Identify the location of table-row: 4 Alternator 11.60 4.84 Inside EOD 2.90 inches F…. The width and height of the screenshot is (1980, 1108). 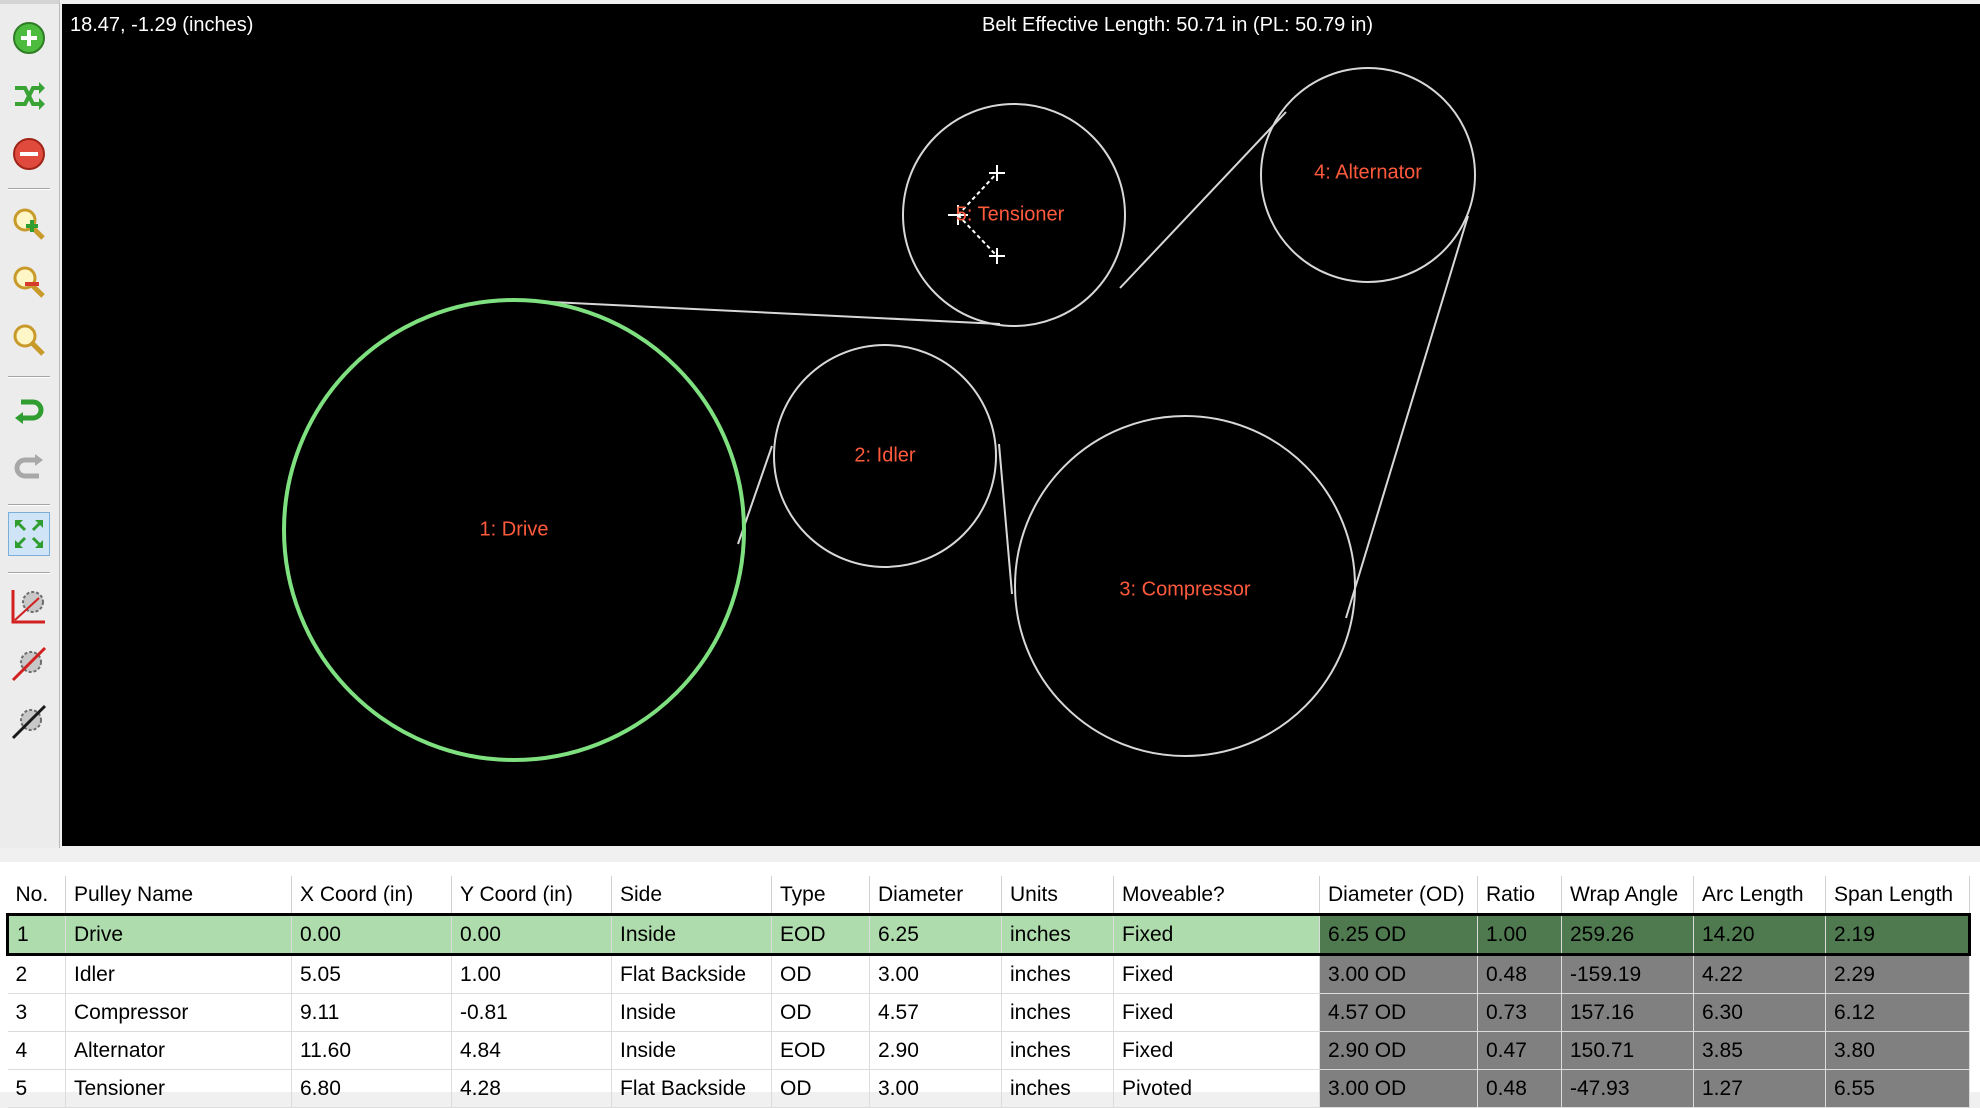
(988, 1050).